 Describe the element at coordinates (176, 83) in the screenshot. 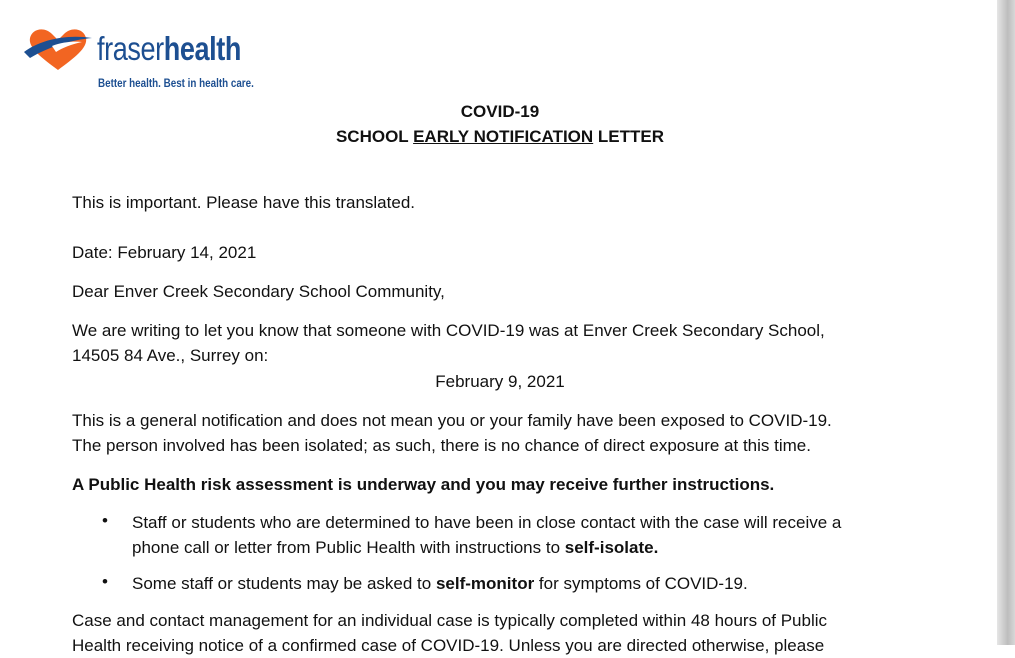

I see `logo-tagline: Better health. Best in health care.` at that location.